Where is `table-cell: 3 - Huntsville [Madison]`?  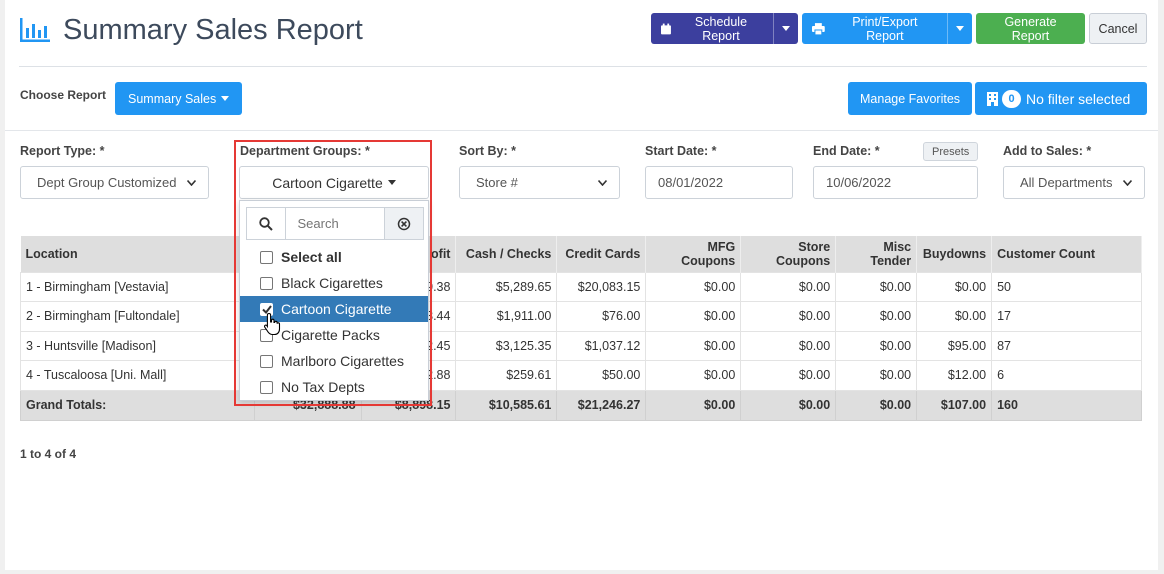
table-cell: 3 - Huntsville [Madison] is located at coordinates (137, 345).